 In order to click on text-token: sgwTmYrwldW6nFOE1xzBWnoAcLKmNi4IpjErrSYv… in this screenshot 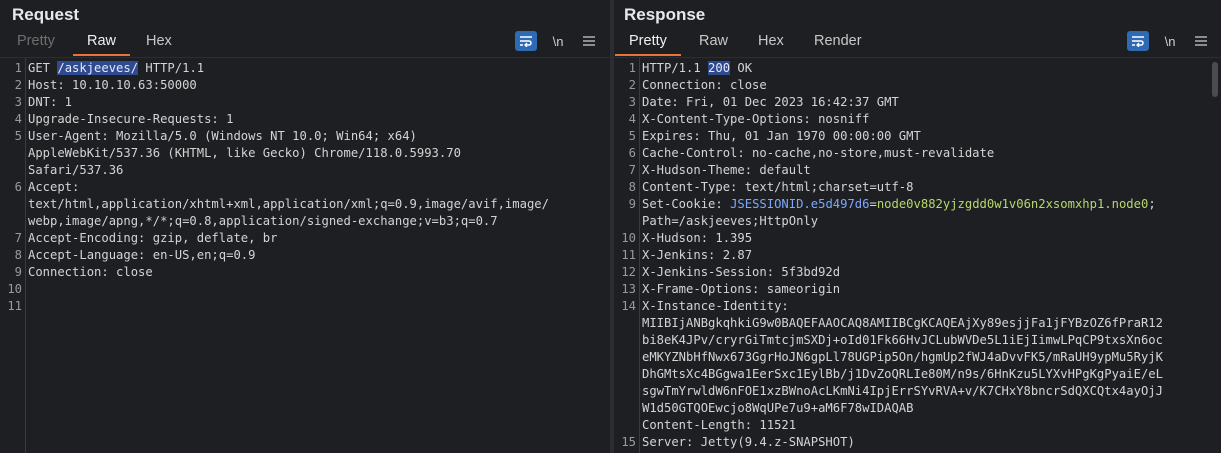, I will do `click(902, 391)`.